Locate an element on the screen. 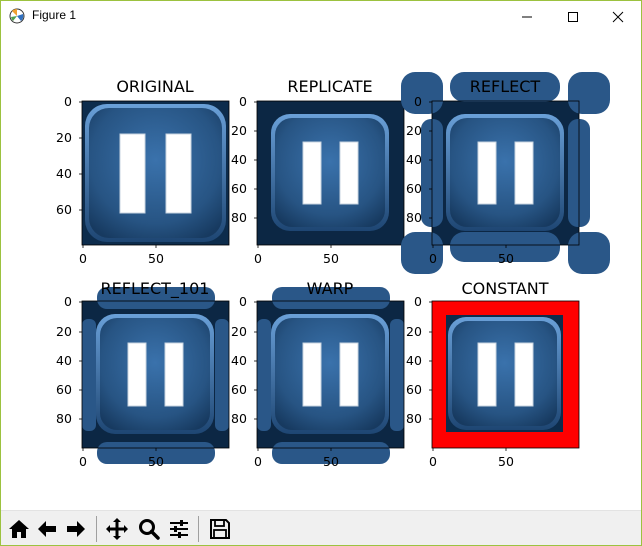 The image size is (642, 546). save-button is located at coordinates (220, 529).